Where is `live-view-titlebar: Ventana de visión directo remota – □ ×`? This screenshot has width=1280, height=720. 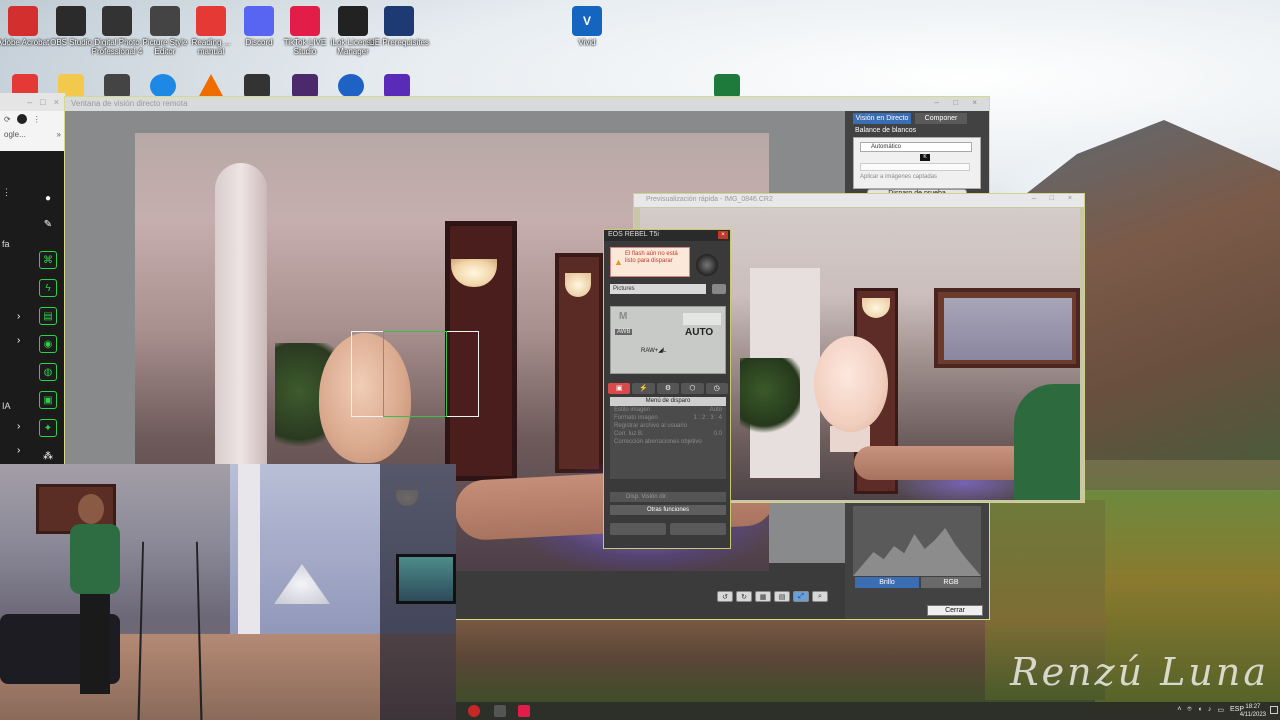 live-view-titlebar: Ventana de visión directo remota – □ × is located at coordinates (527, 104).